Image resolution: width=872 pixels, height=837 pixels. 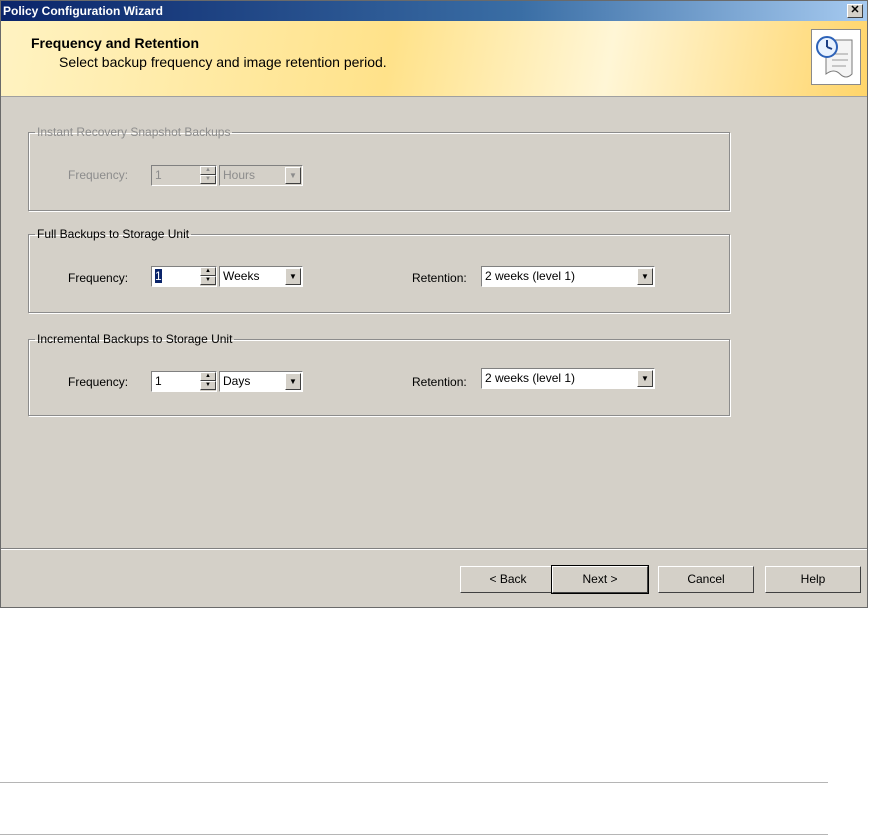 What do you see at coordinates (600, 579) in the screenshot?
I see `next-button: Next >` at bounding box center [600, 579].